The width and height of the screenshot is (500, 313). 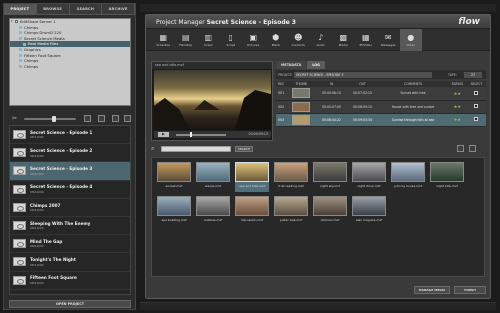 What do you see at coordinates (115, 118) in the screenshot?
I see `view-detail-icon` at bounding box center [115, 118].